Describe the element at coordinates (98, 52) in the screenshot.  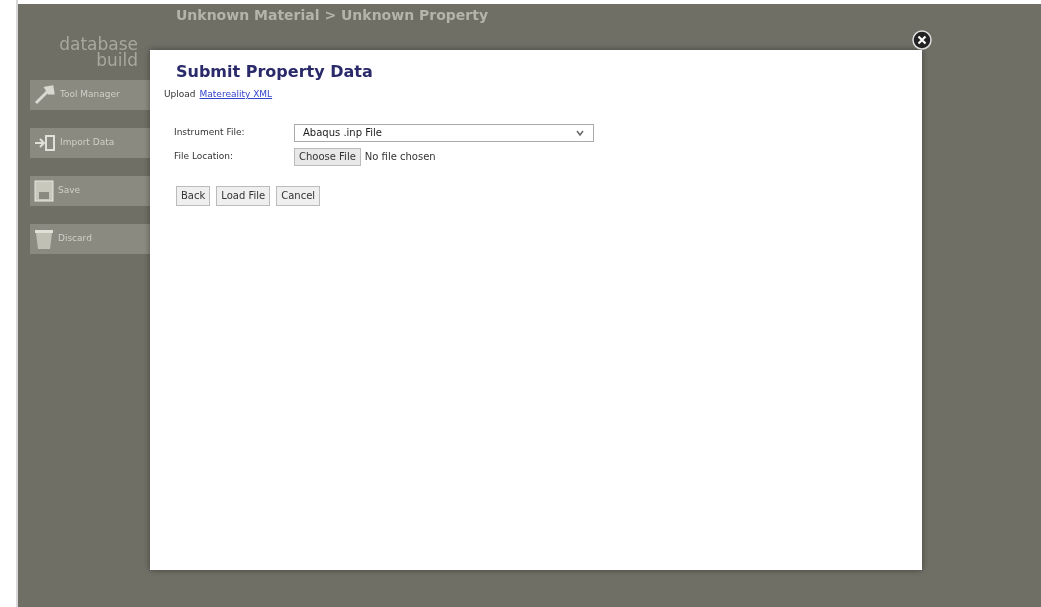
I see `logo: database build` at that location.